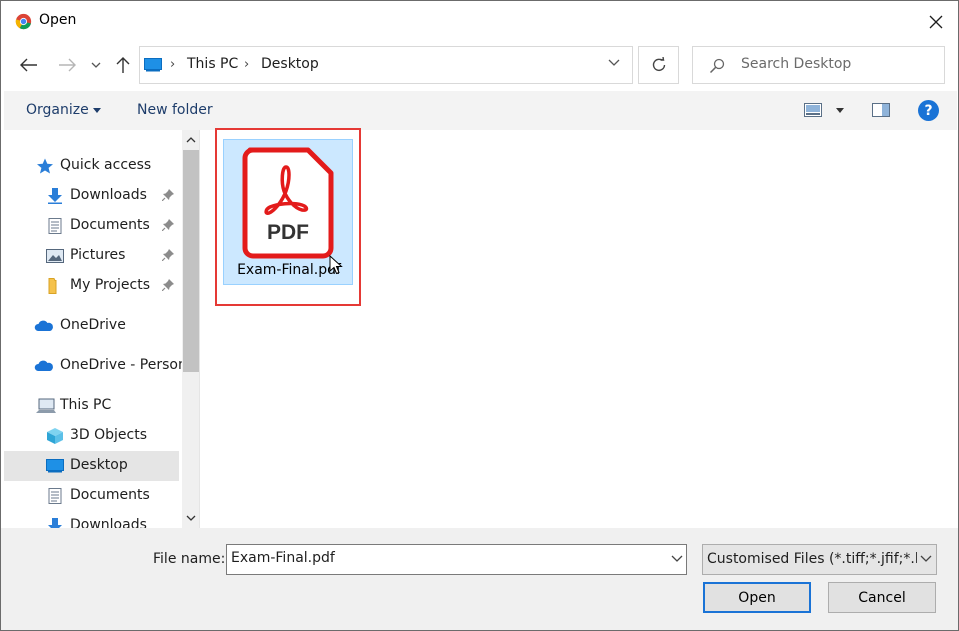 Image resolution: width=959 pixels, height=631 pixels. I want to click on breadcrumb-this-pc: This PC, so click(212, 64).